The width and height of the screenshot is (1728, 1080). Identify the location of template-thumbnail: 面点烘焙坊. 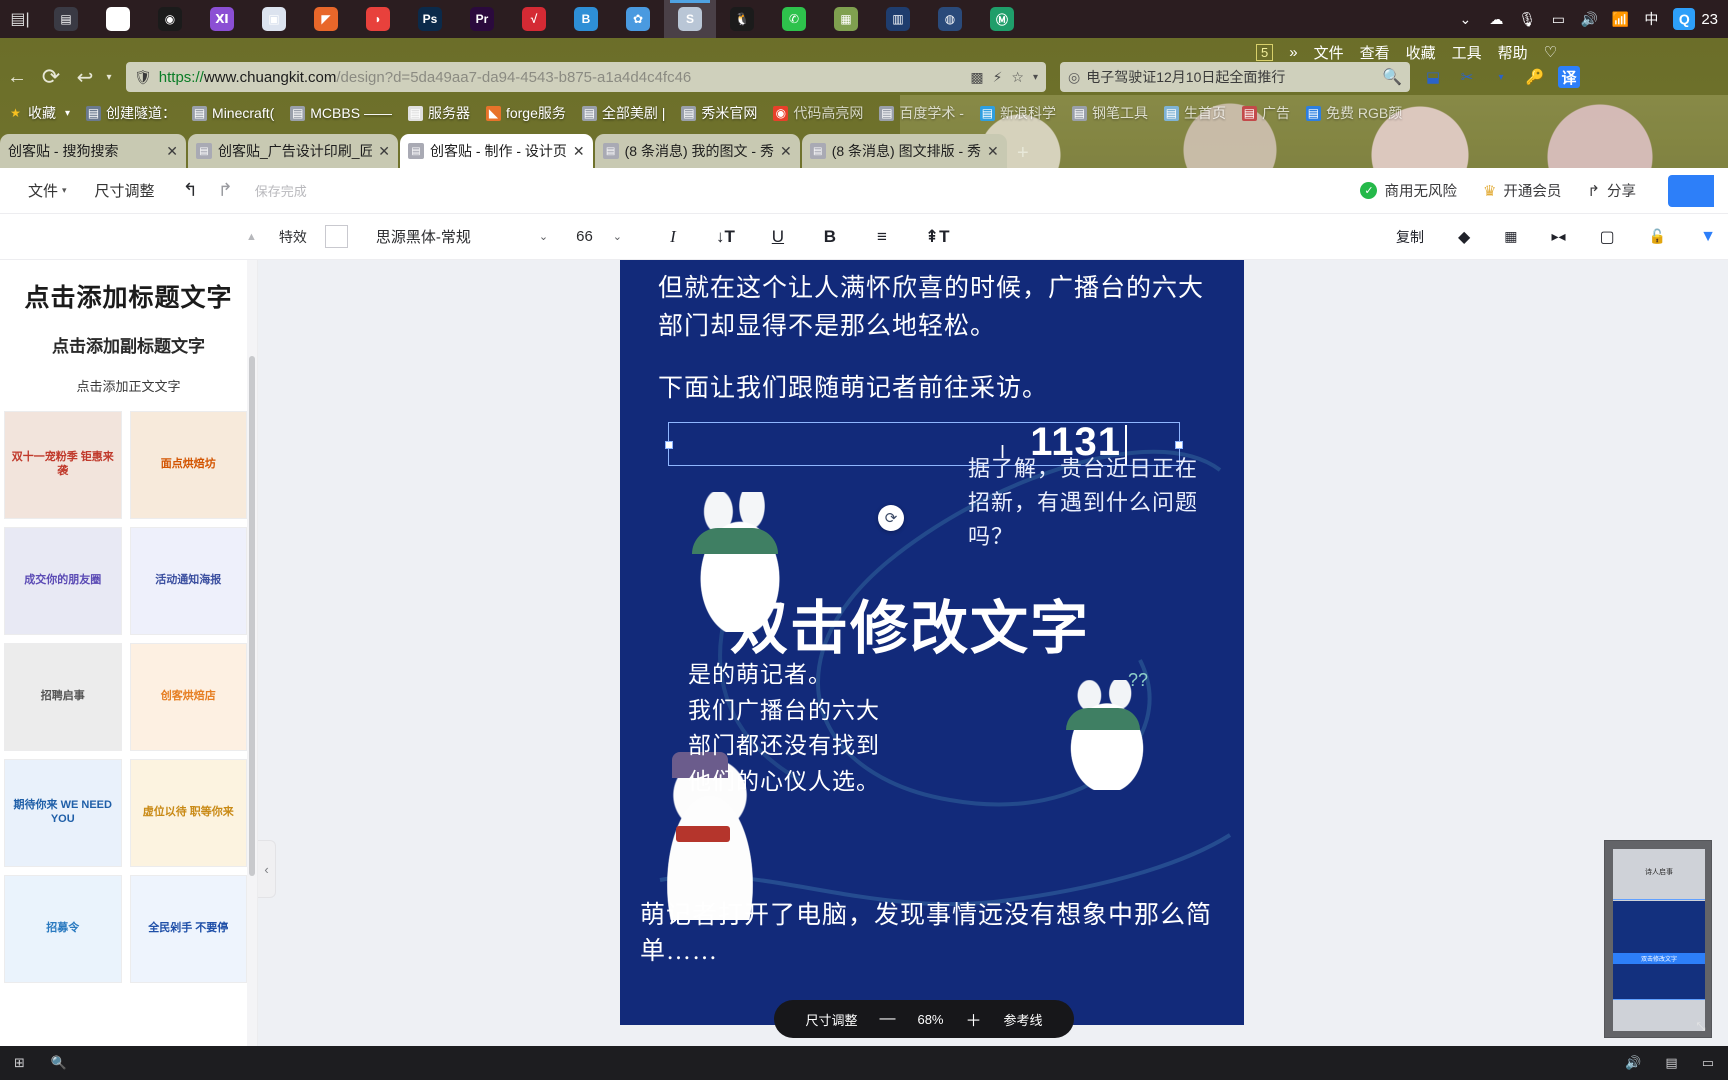
(188, 465).